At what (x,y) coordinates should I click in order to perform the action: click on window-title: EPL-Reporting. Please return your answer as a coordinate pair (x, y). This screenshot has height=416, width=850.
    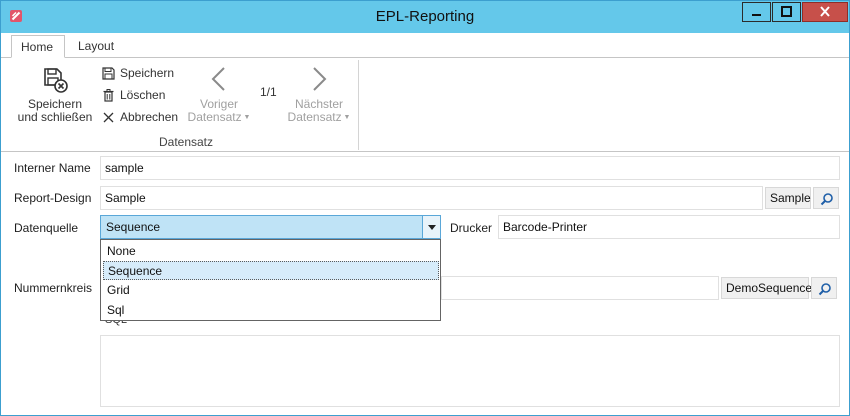
    Looking at the image, I should click on (425, 16).